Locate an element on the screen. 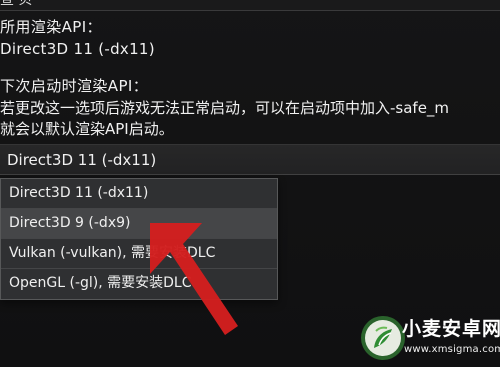  current-api-value: Direct3D 11 (-dx11) is located at coordinates (77, 49).